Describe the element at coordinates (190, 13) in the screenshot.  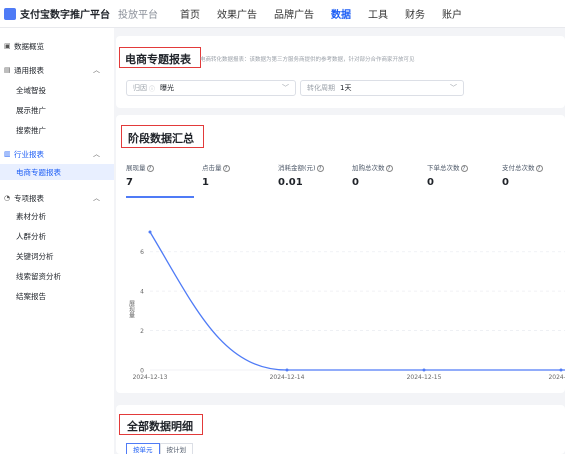
I see `nav-item-0: 首页` at that location.